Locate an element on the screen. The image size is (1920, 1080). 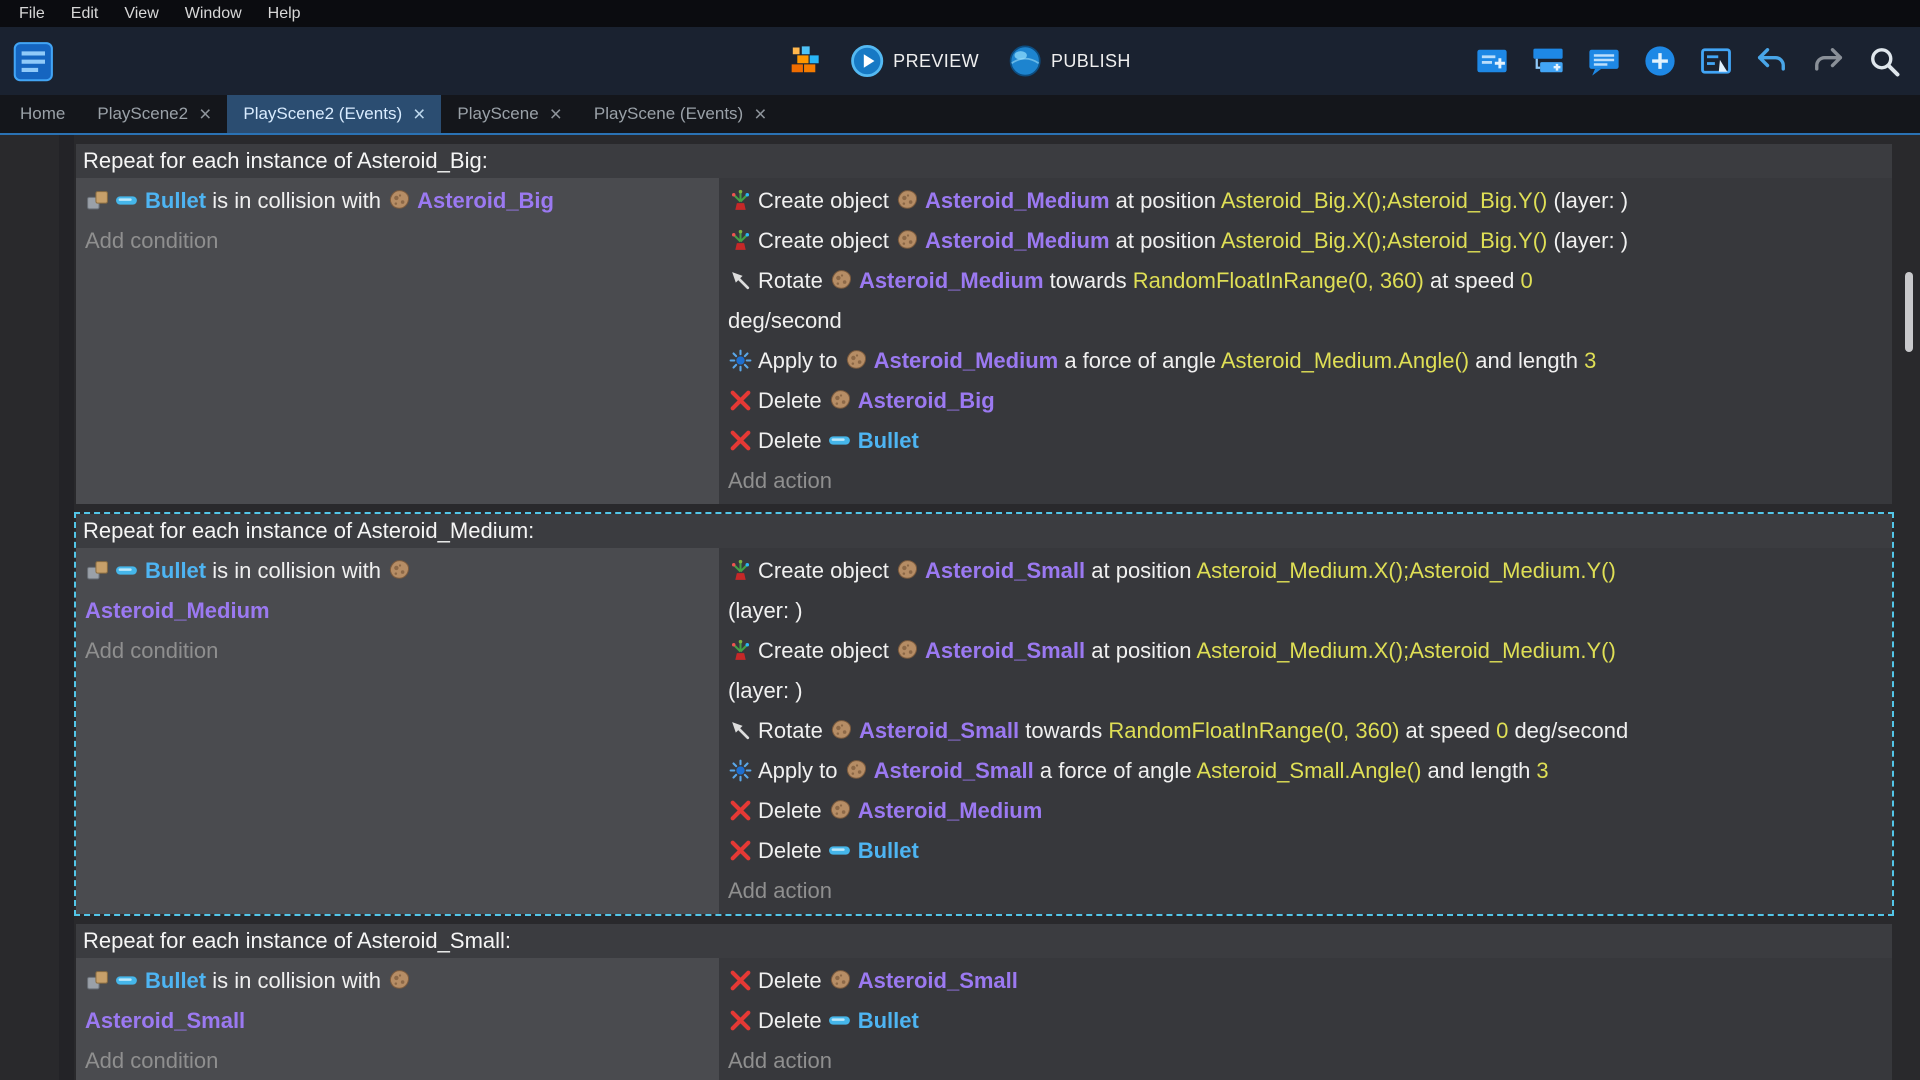
preview-play-icon is located at coordinates (867, 61).